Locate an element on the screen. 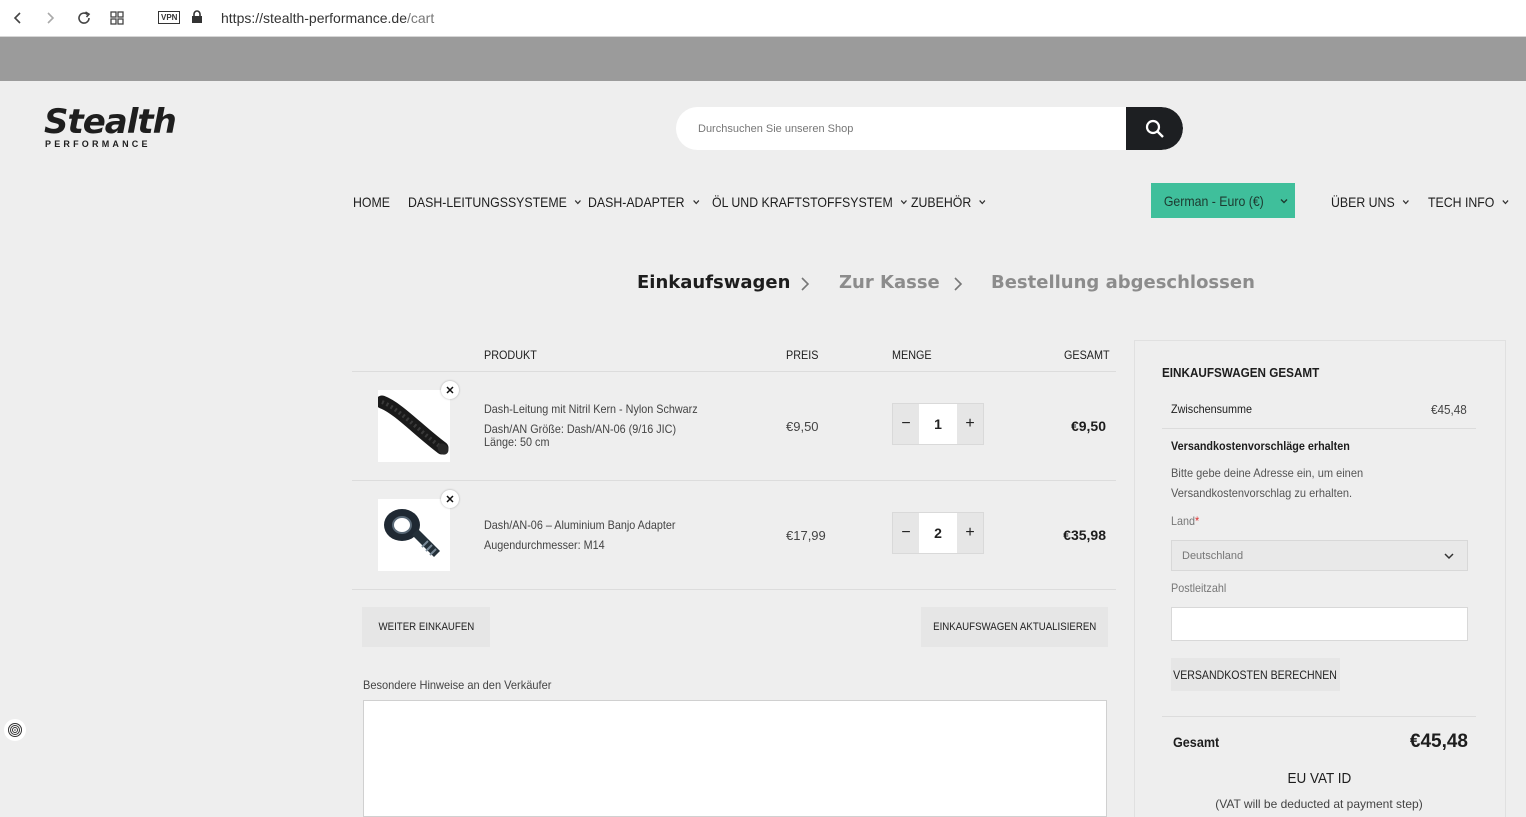 Image resolution: width=1526 pixels, height=817 pixels. item-price: €9,50 is located at coordinates (802, 426).